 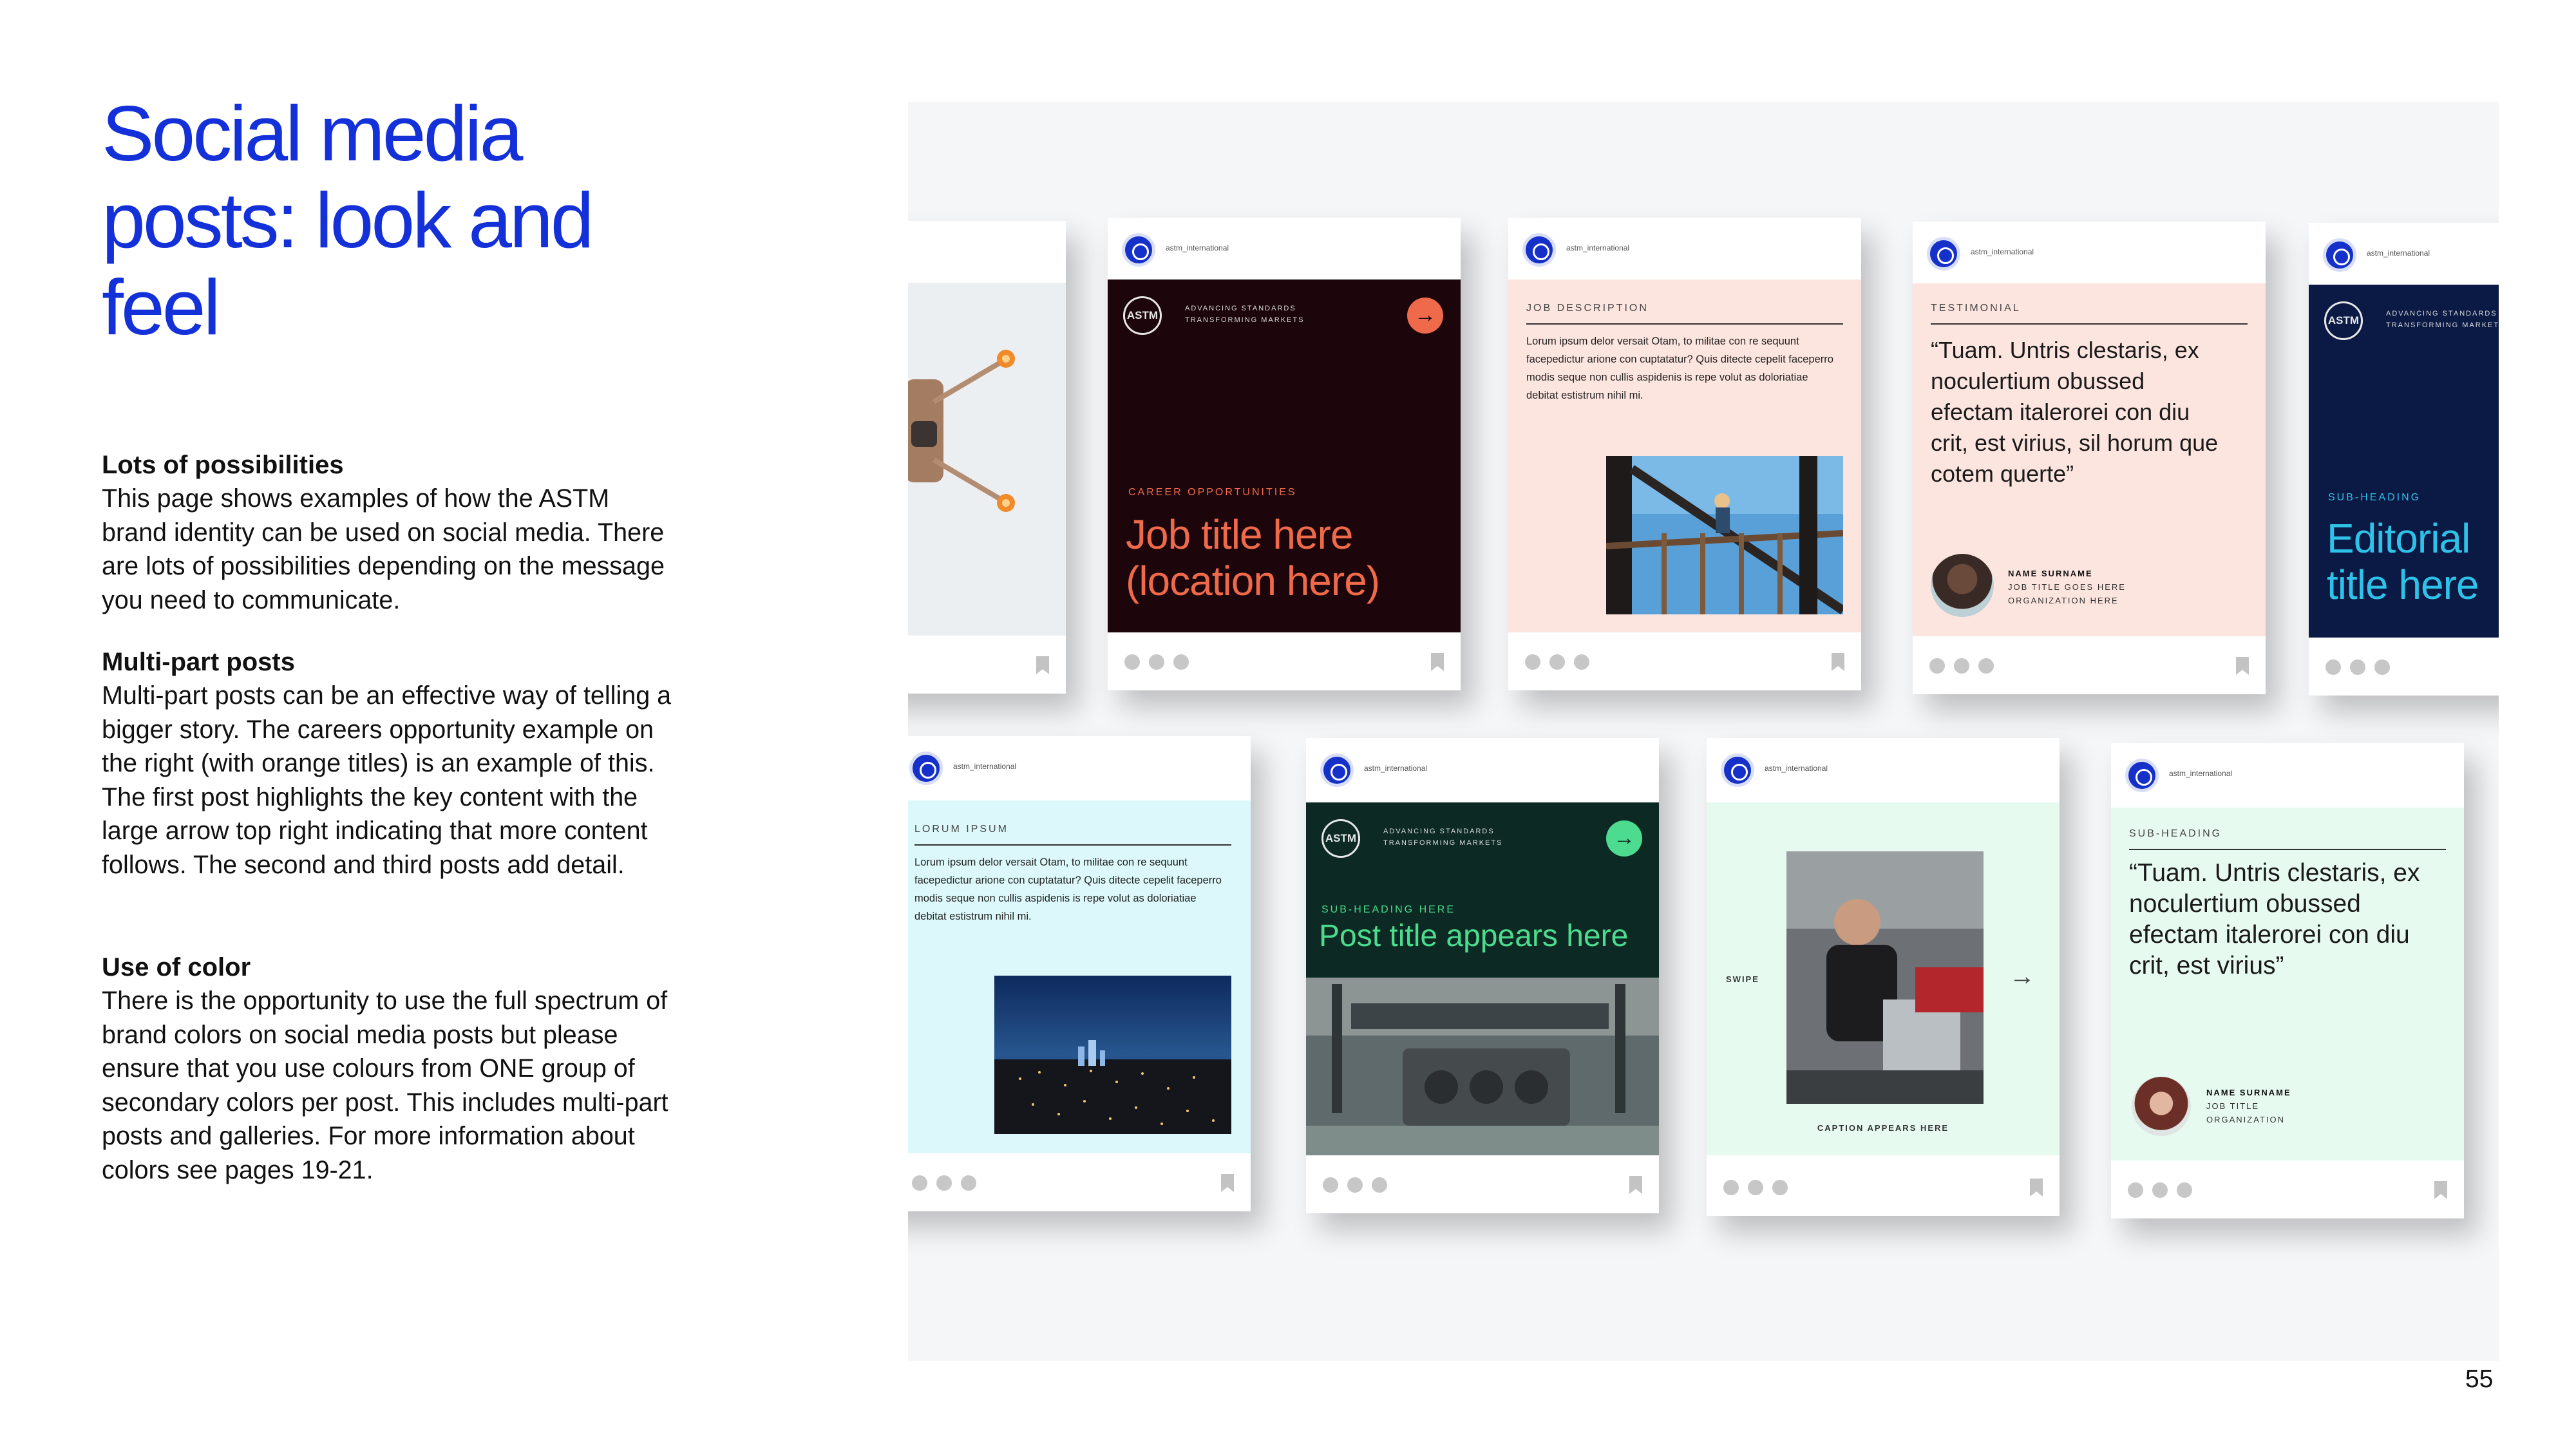 What do you see at coordinates (1742, 979) in the screenshot?
I see `swipe-label: SWIPE` at bounding box center [1742, 979].